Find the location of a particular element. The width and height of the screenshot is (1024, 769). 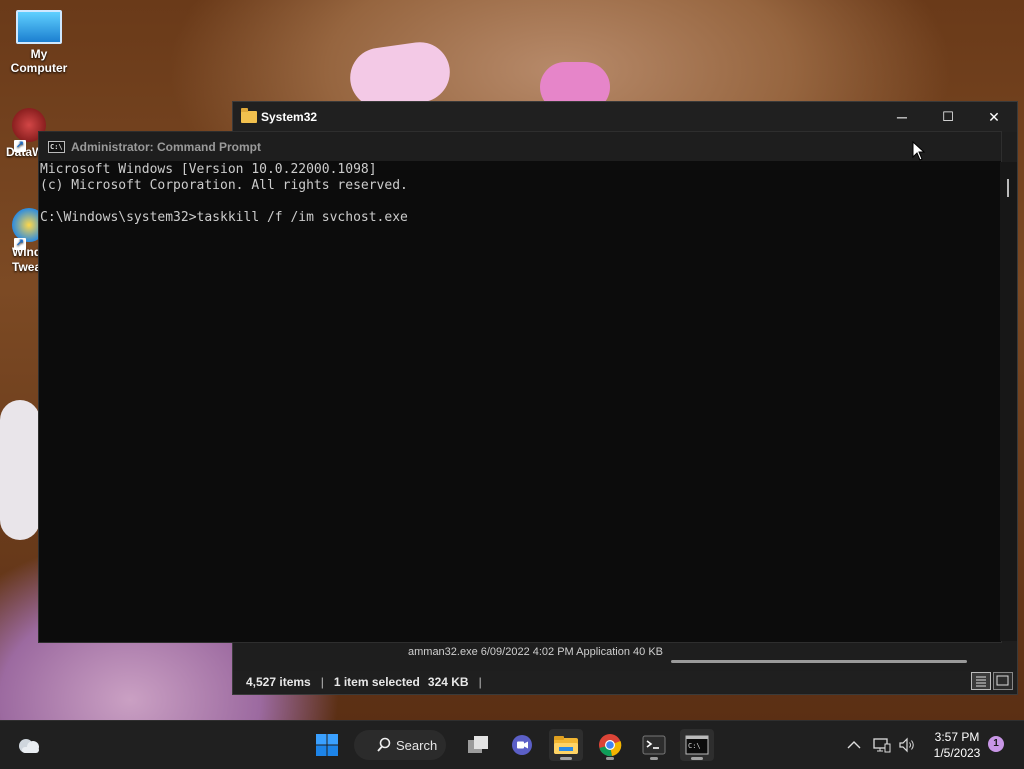

volume-button is located at coordinates (907, 745).